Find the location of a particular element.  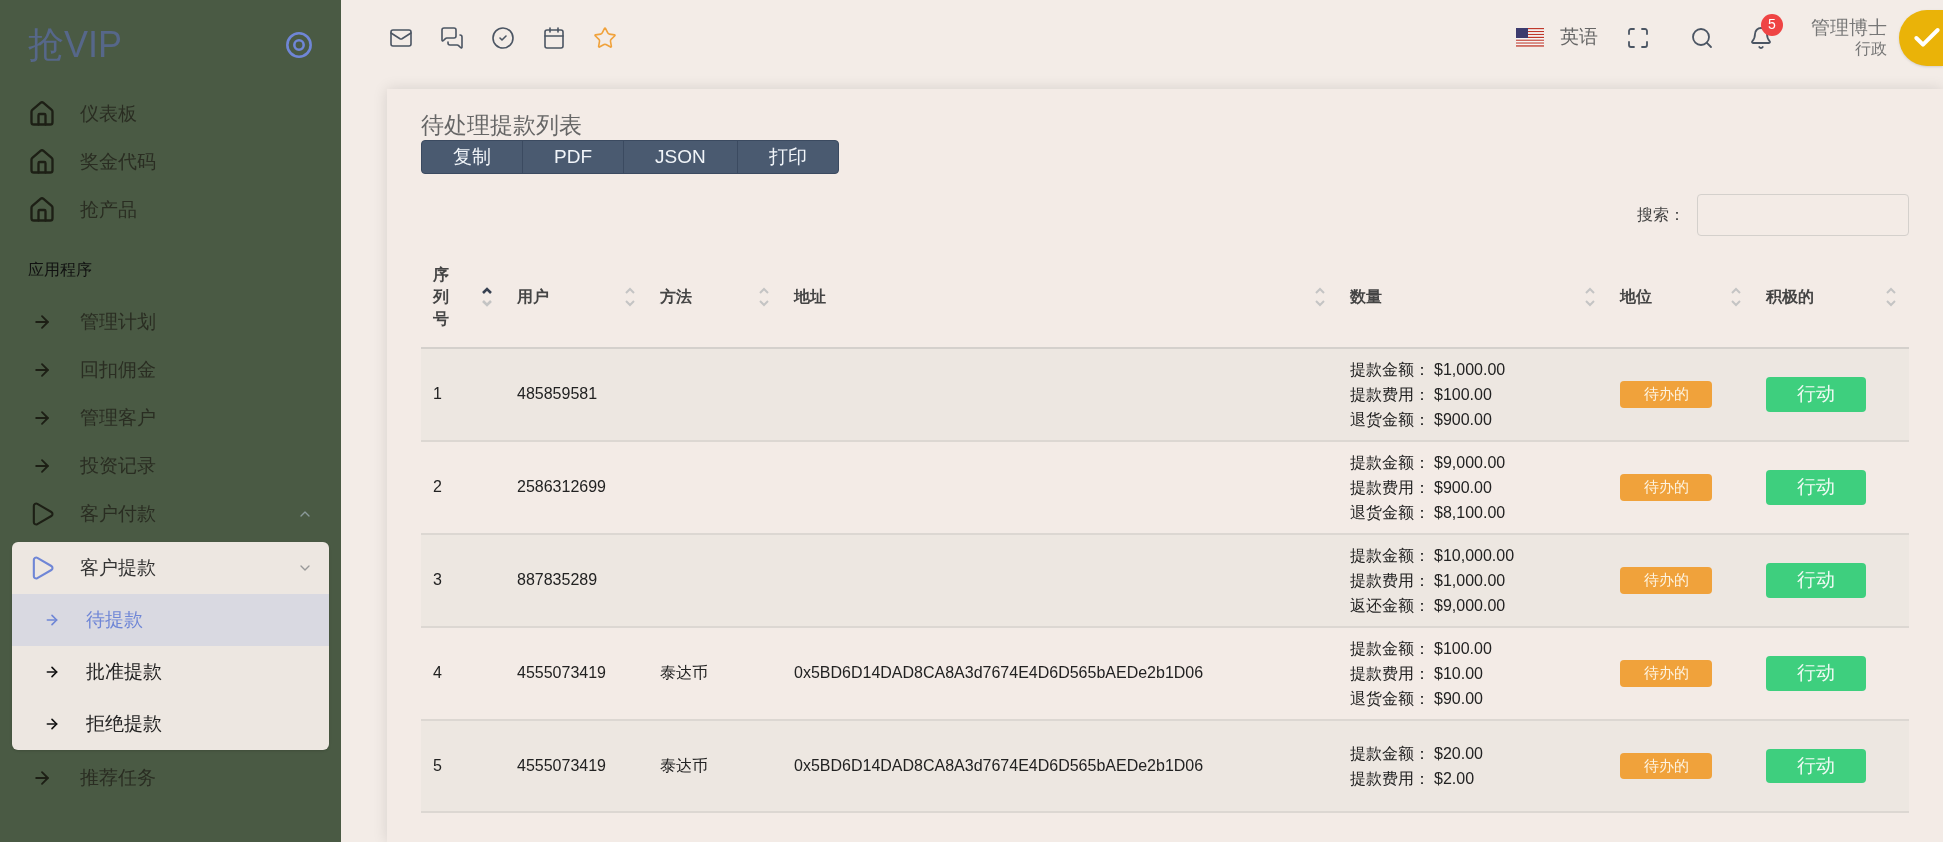

amount-value: $2.00 is located at coordinates (1454, 778).